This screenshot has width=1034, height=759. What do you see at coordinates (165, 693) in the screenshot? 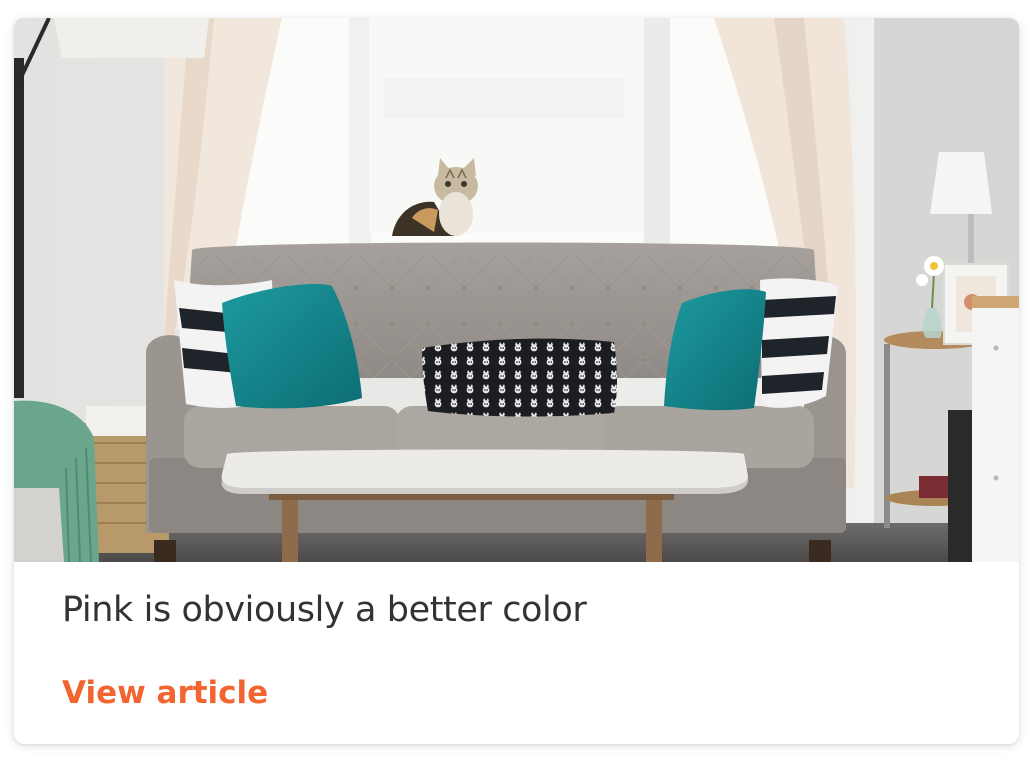
I see `view-article-link: View article` at bounding box center [165, 693].